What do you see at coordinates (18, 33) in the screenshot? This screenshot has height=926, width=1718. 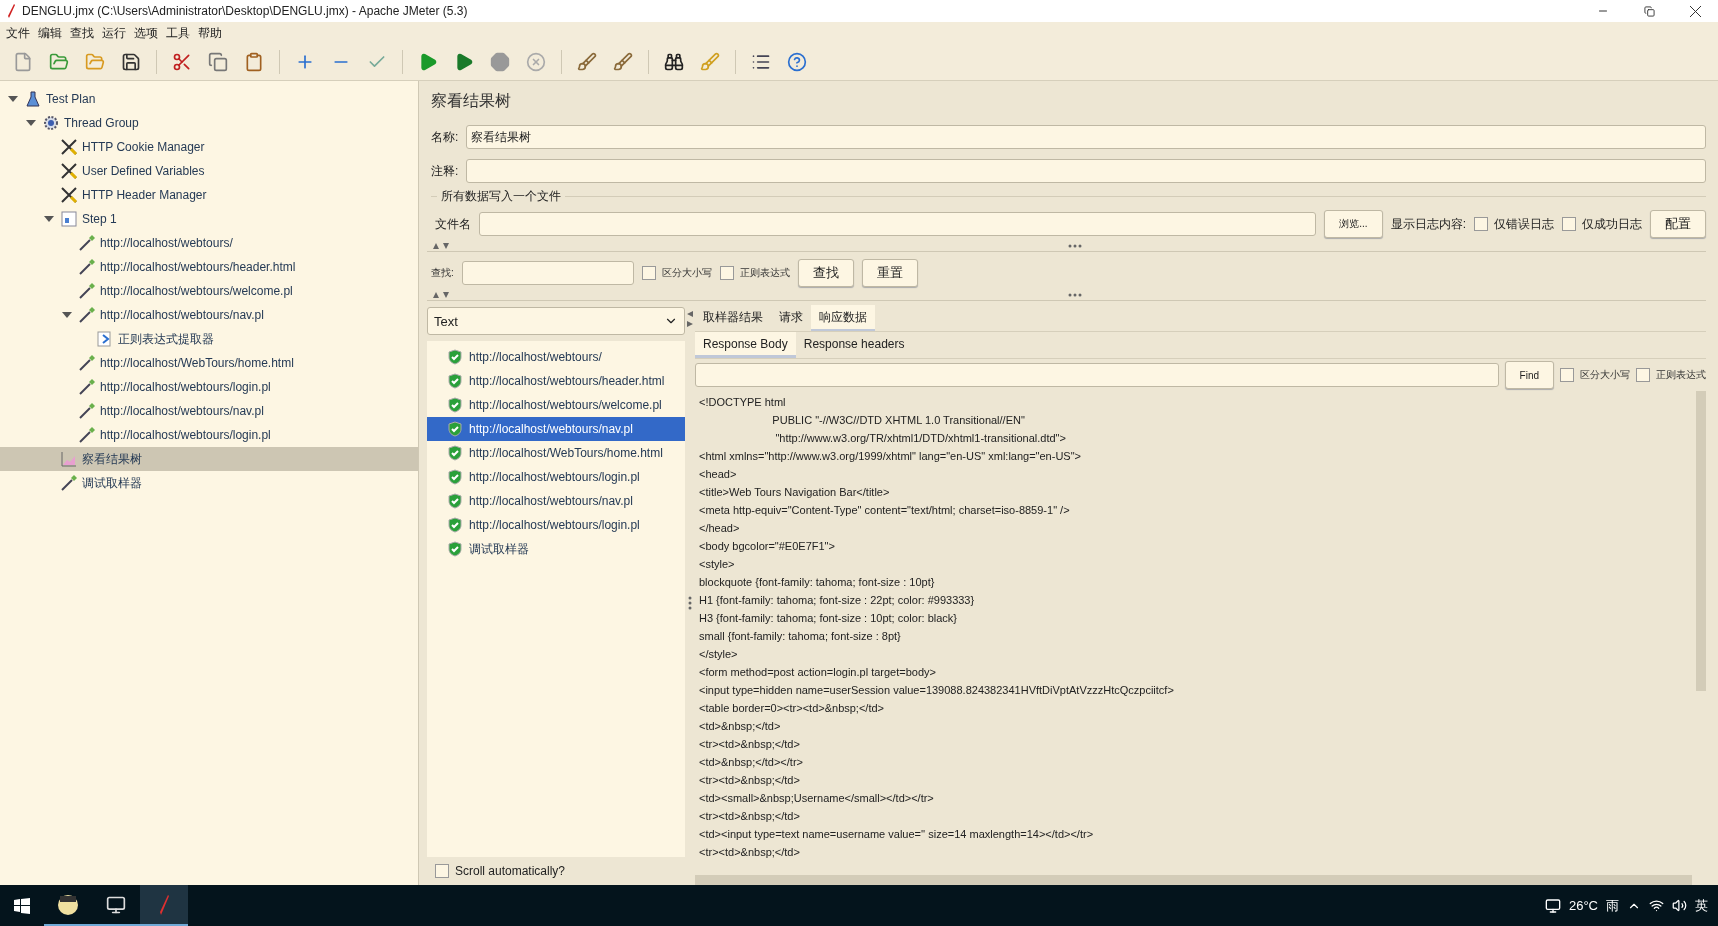 I see `menu-item: 文件` at bounding box center [18, 33].